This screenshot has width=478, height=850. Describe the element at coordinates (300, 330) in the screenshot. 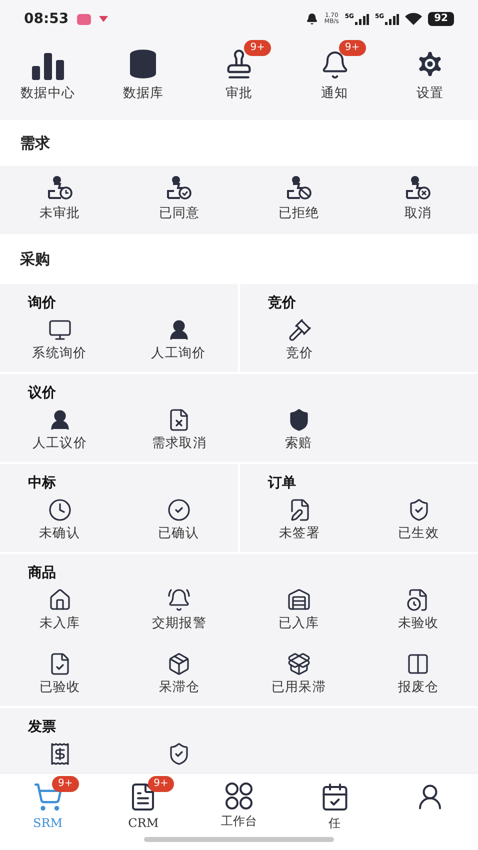

I see `gavel-icon` at that location.